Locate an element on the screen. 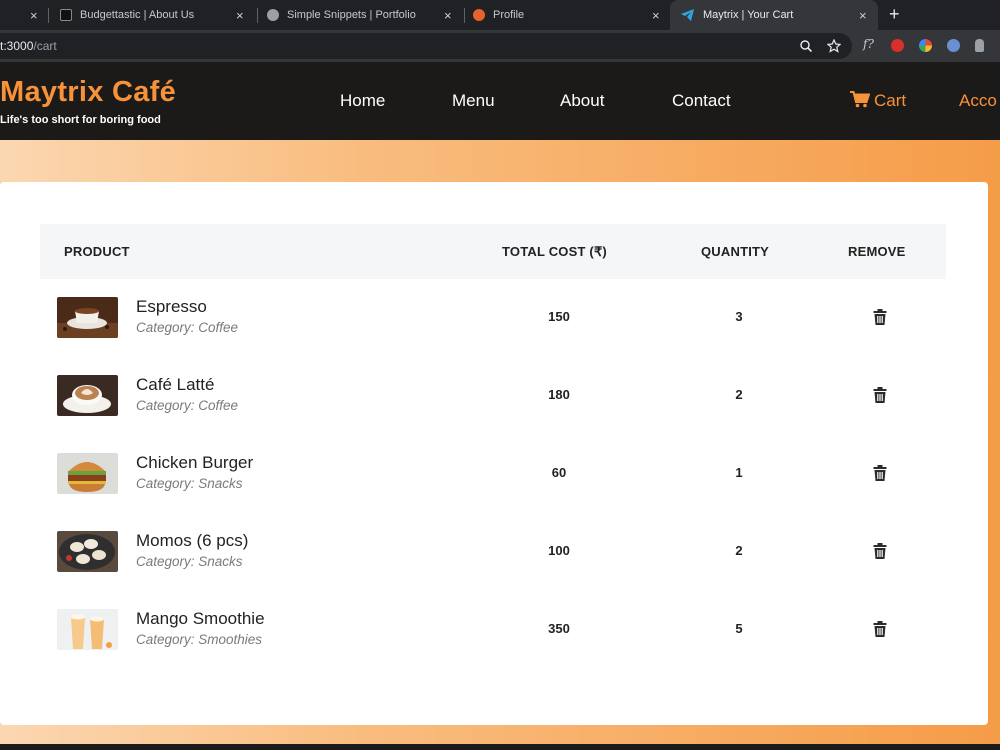 Image resolution: width=1000 pixels, height=750 pixels. extensions-icon is located at coordinates (979, 45).